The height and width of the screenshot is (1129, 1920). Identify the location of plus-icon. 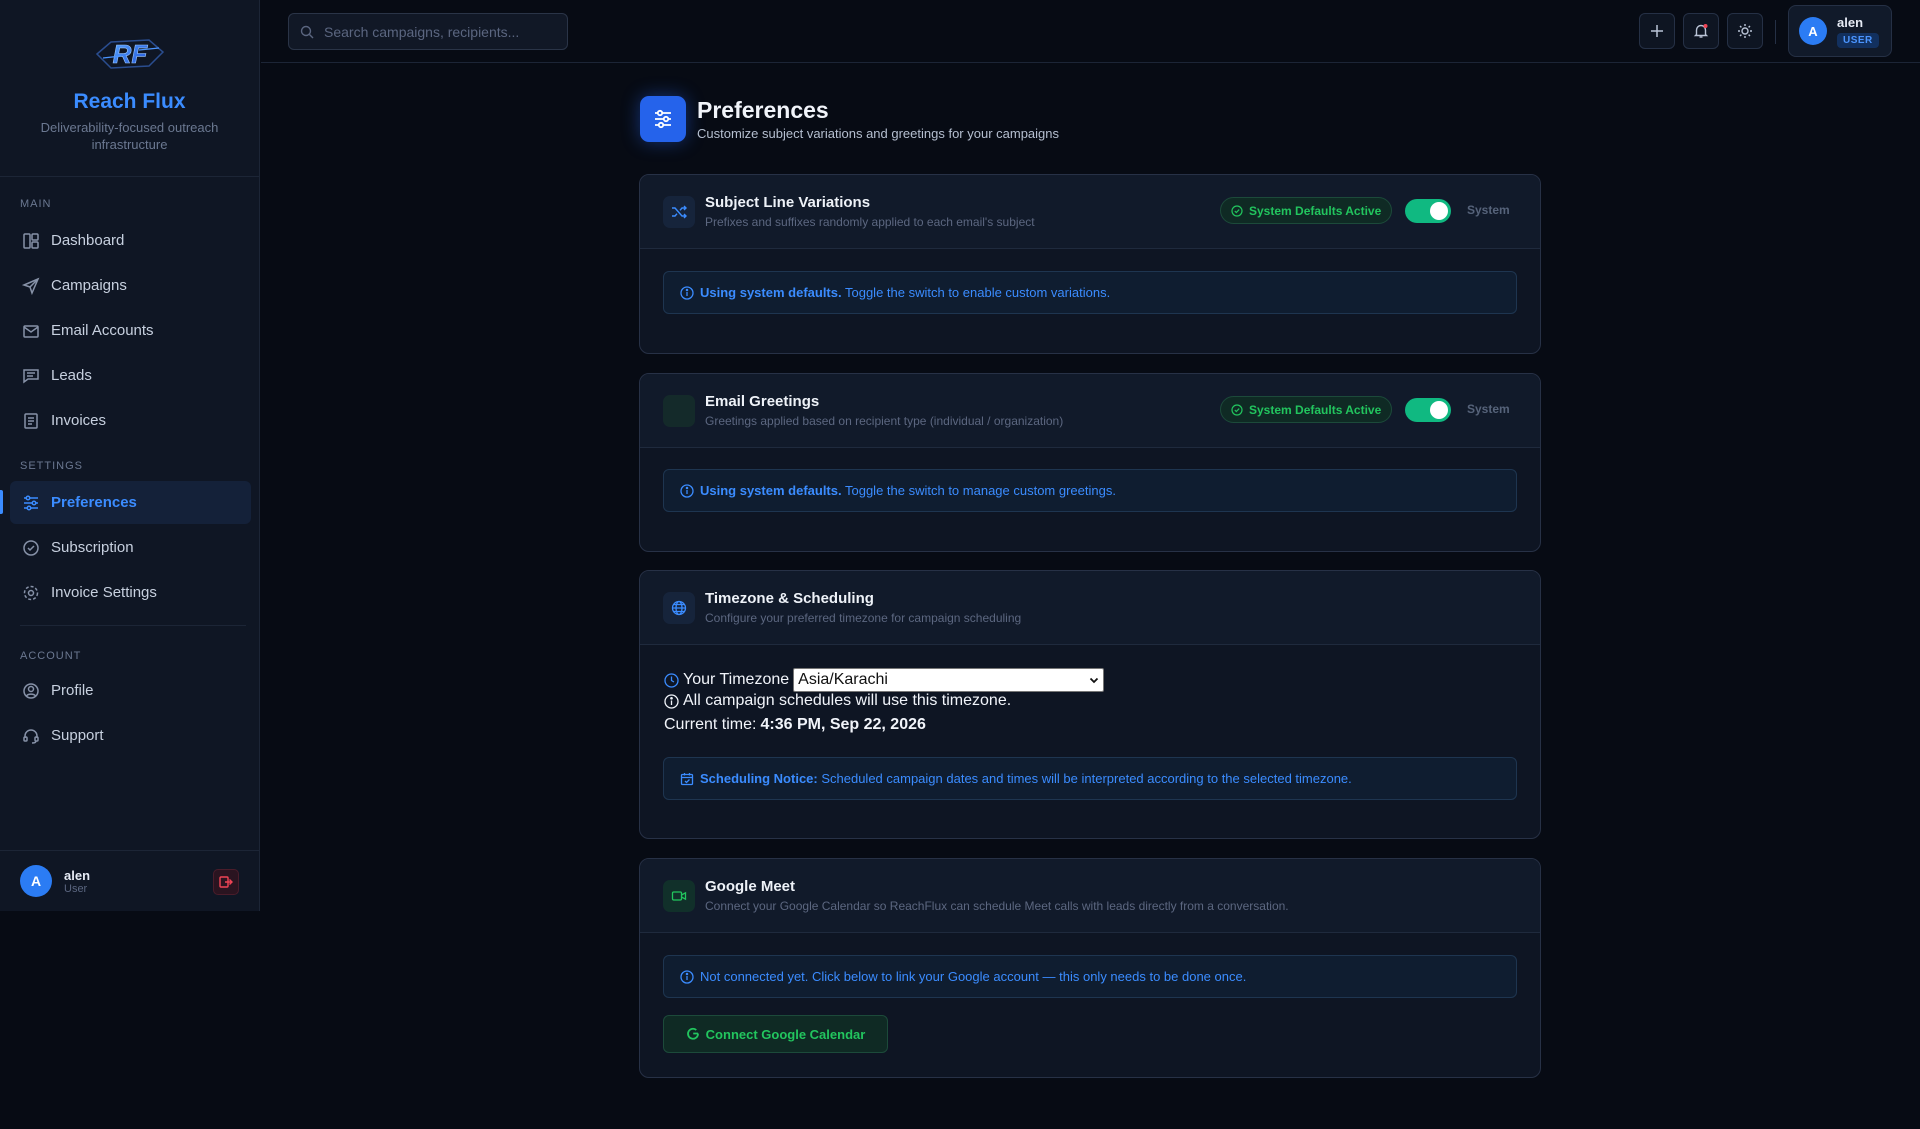
(1657, 31).